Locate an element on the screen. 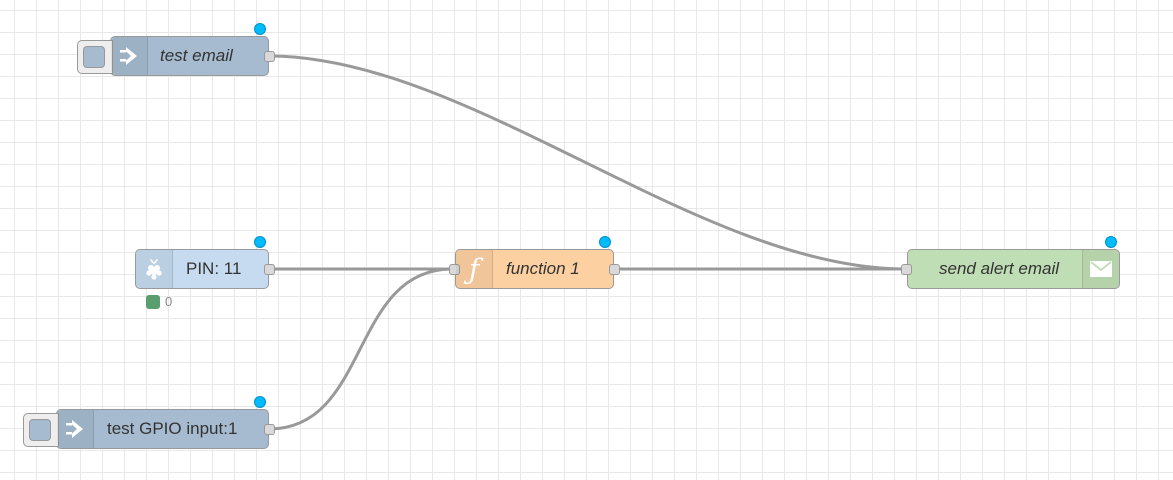 This screenshot has width=1173, height=480. status-text: 0 is located at coordinates (169, 301).